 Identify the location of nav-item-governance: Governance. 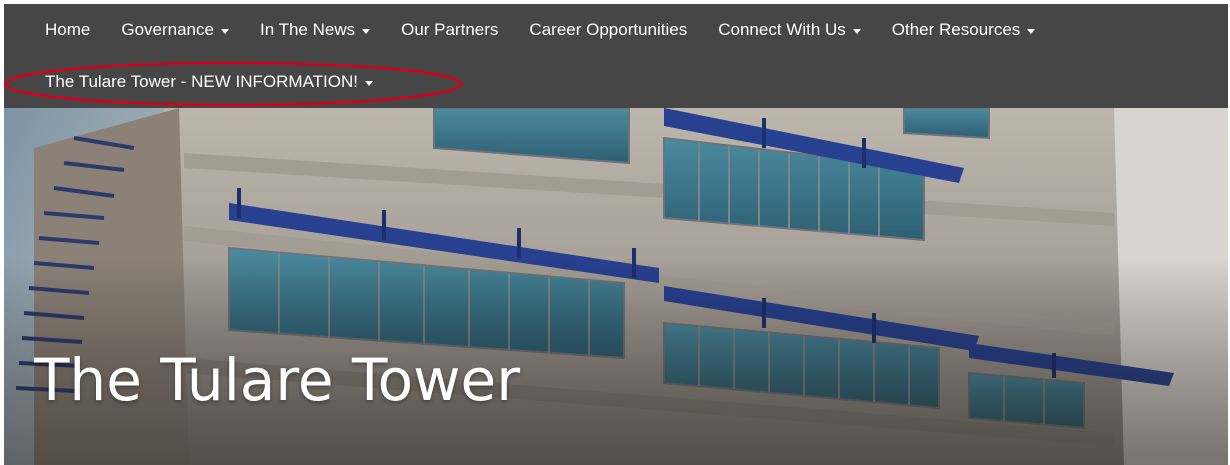
(174, 30).